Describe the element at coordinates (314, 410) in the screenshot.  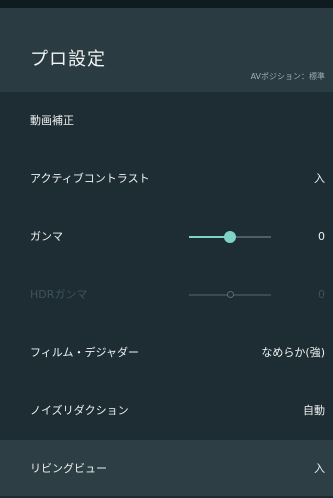
I see `menu-item-value: 自動` at that location.